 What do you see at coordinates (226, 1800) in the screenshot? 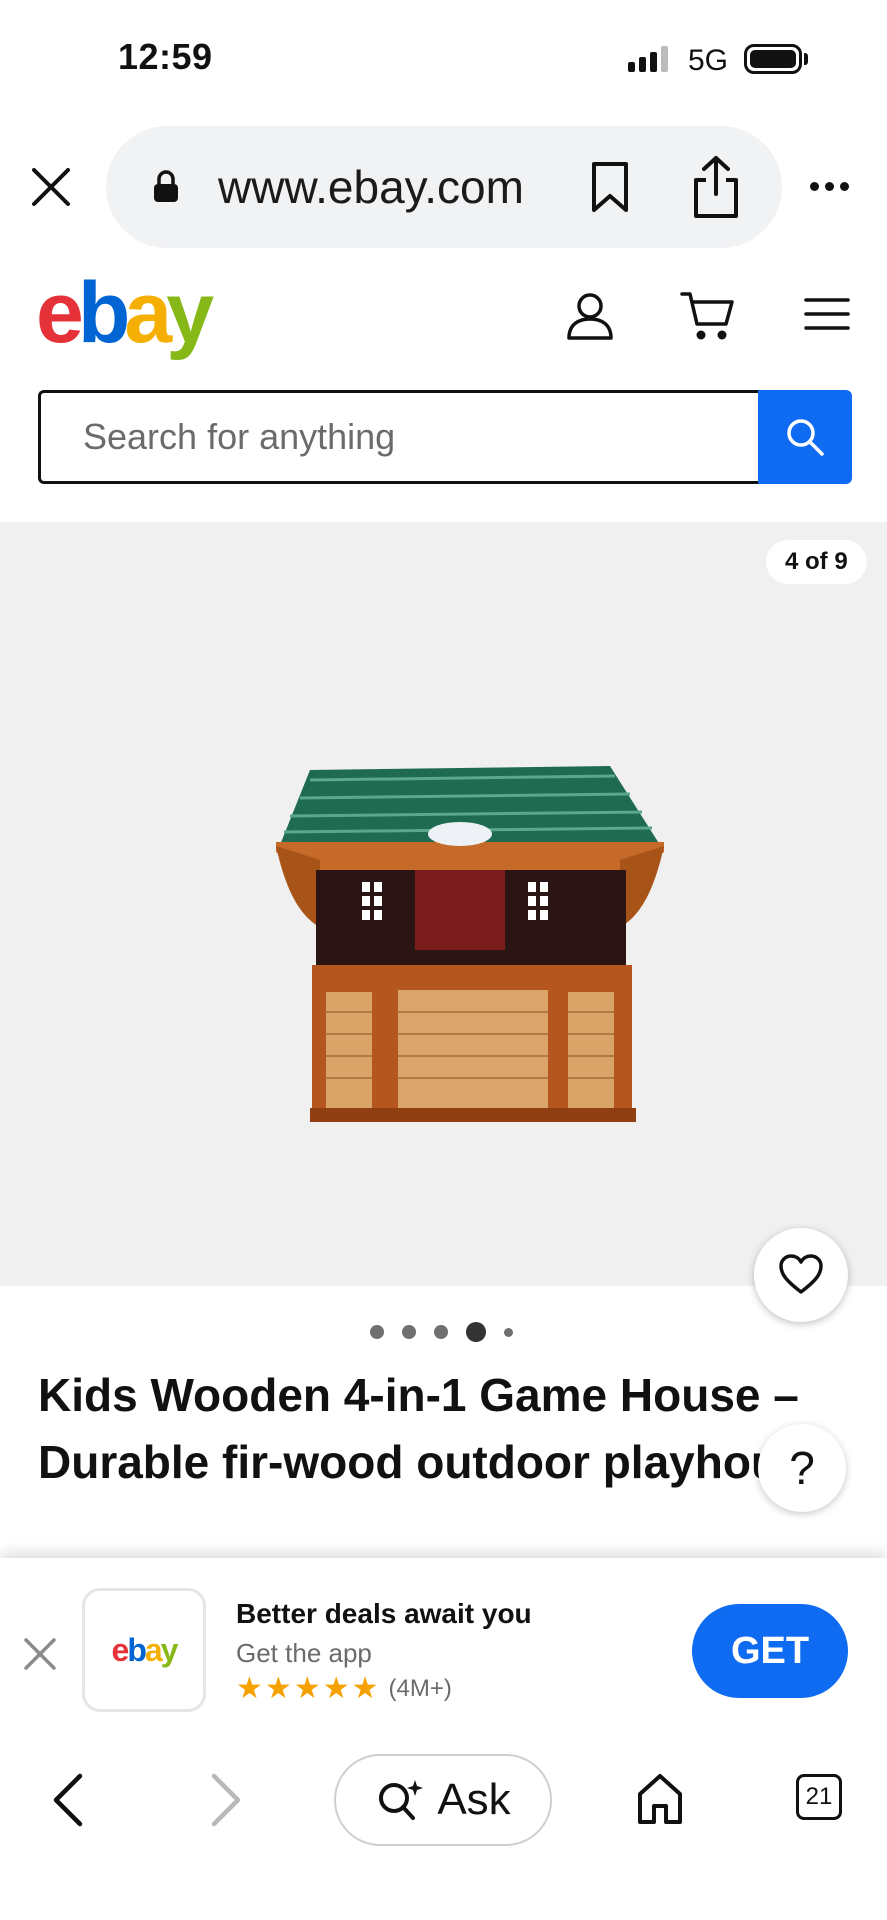
I see `forward-icon` at bounding box center [226, 1800].